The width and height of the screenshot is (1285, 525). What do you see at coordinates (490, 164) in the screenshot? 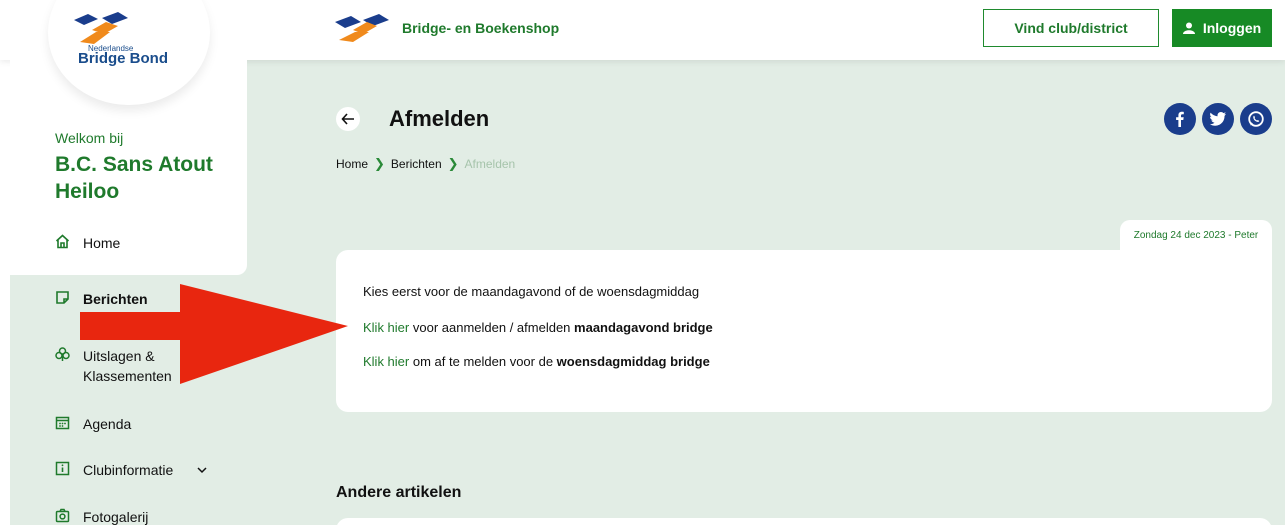
I see `breadcrumb-current: Afmelden` at bounding box center [490, 164].